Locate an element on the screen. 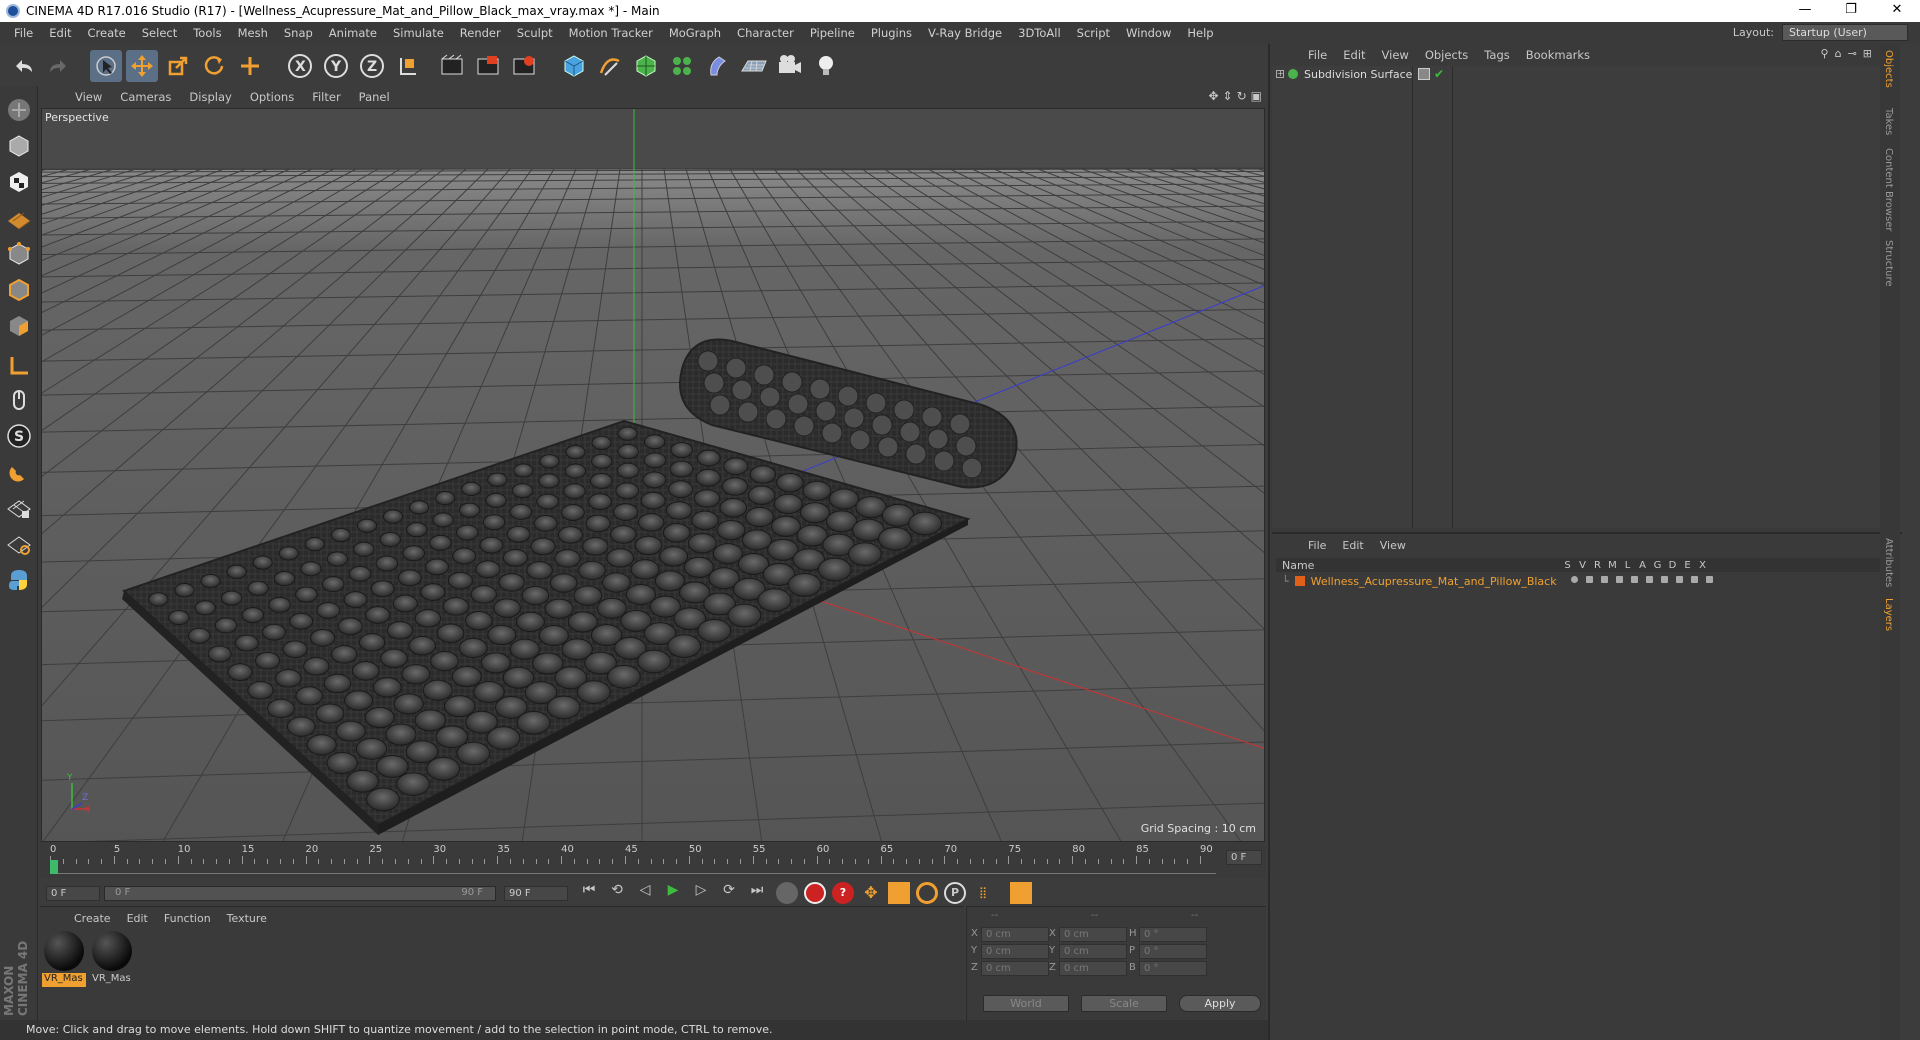 This screenshot has height=1040, width=1920. undo-icon is located at coordinates (24, 66).